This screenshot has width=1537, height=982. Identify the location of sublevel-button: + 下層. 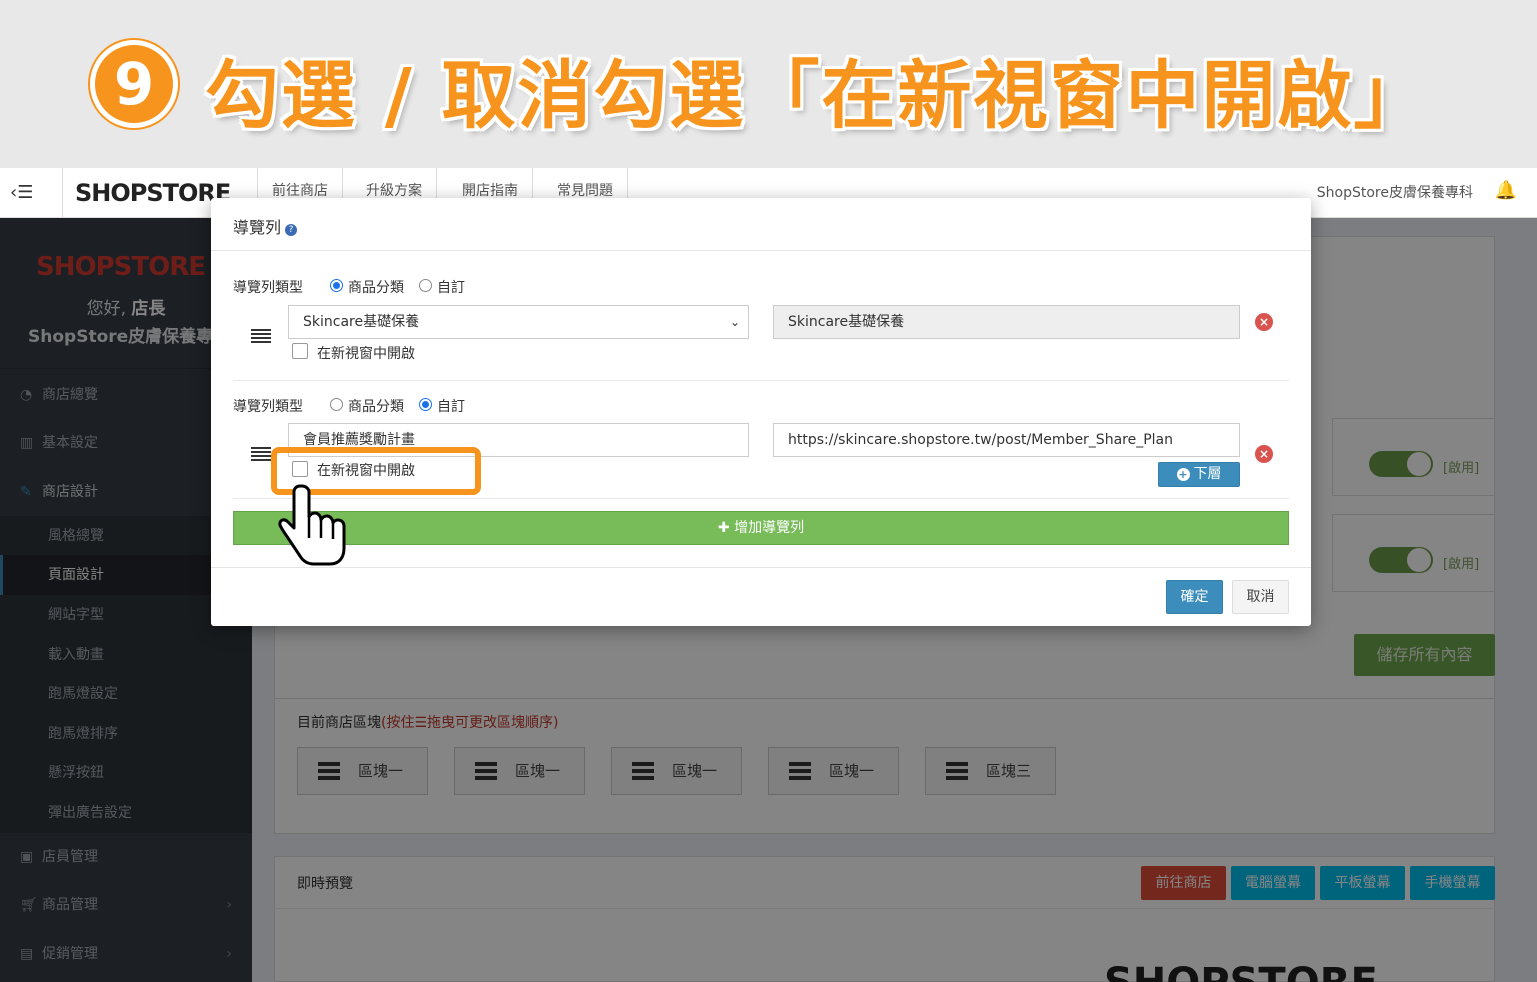
(1199, 474).